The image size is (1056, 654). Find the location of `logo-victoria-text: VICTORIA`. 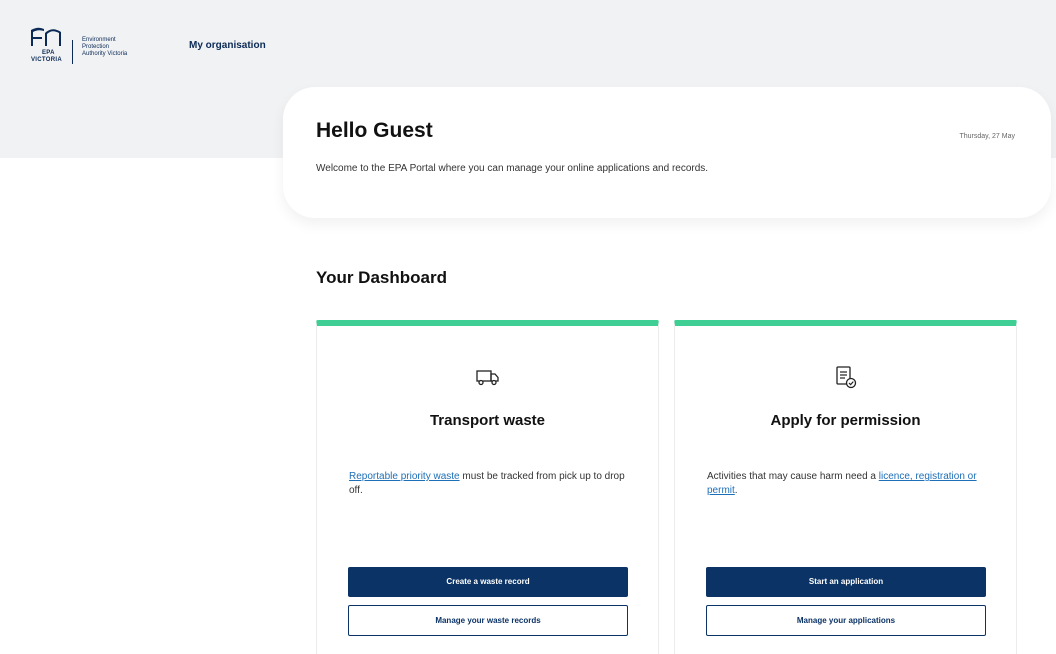

logo-victoria-text: VICTORIA is located at coordinates (46, 60).